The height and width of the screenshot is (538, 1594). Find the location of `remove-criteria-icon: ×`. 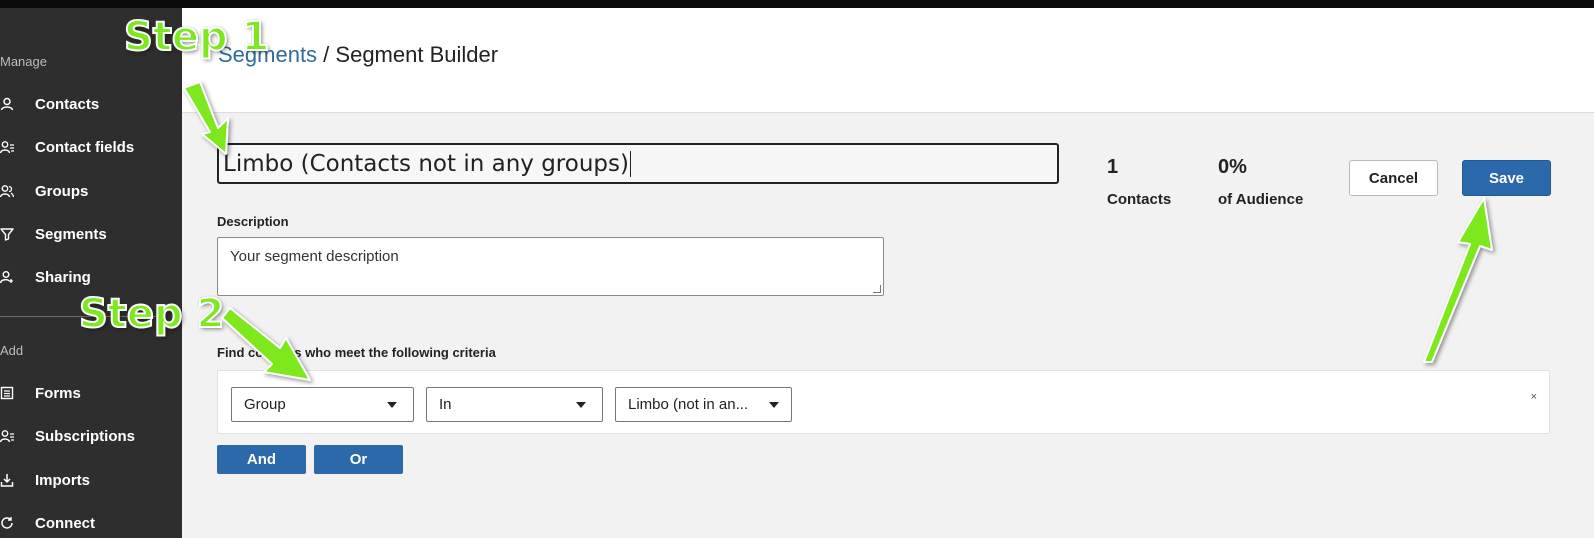

remove-criteria-icon: × is located at coordinates (1534, 397).